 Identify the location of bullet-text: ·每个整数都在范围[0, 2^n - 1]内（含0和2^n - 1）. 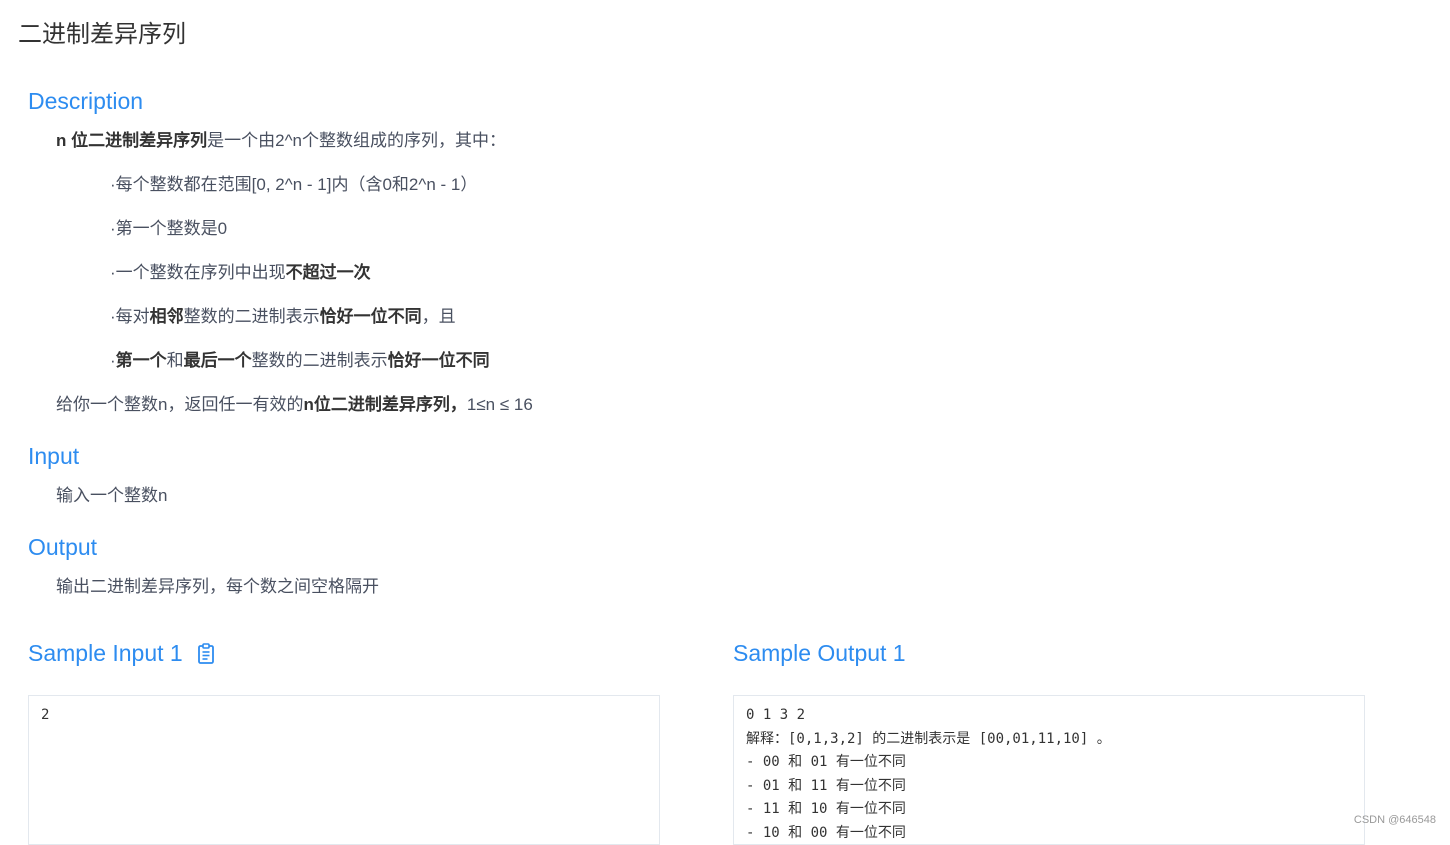
(294, 184).